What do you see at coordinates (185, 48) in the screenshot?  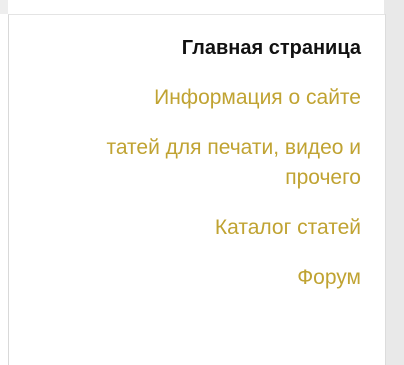 I see `nav-item-home: Главная страница` at bounding box center [185, 48].